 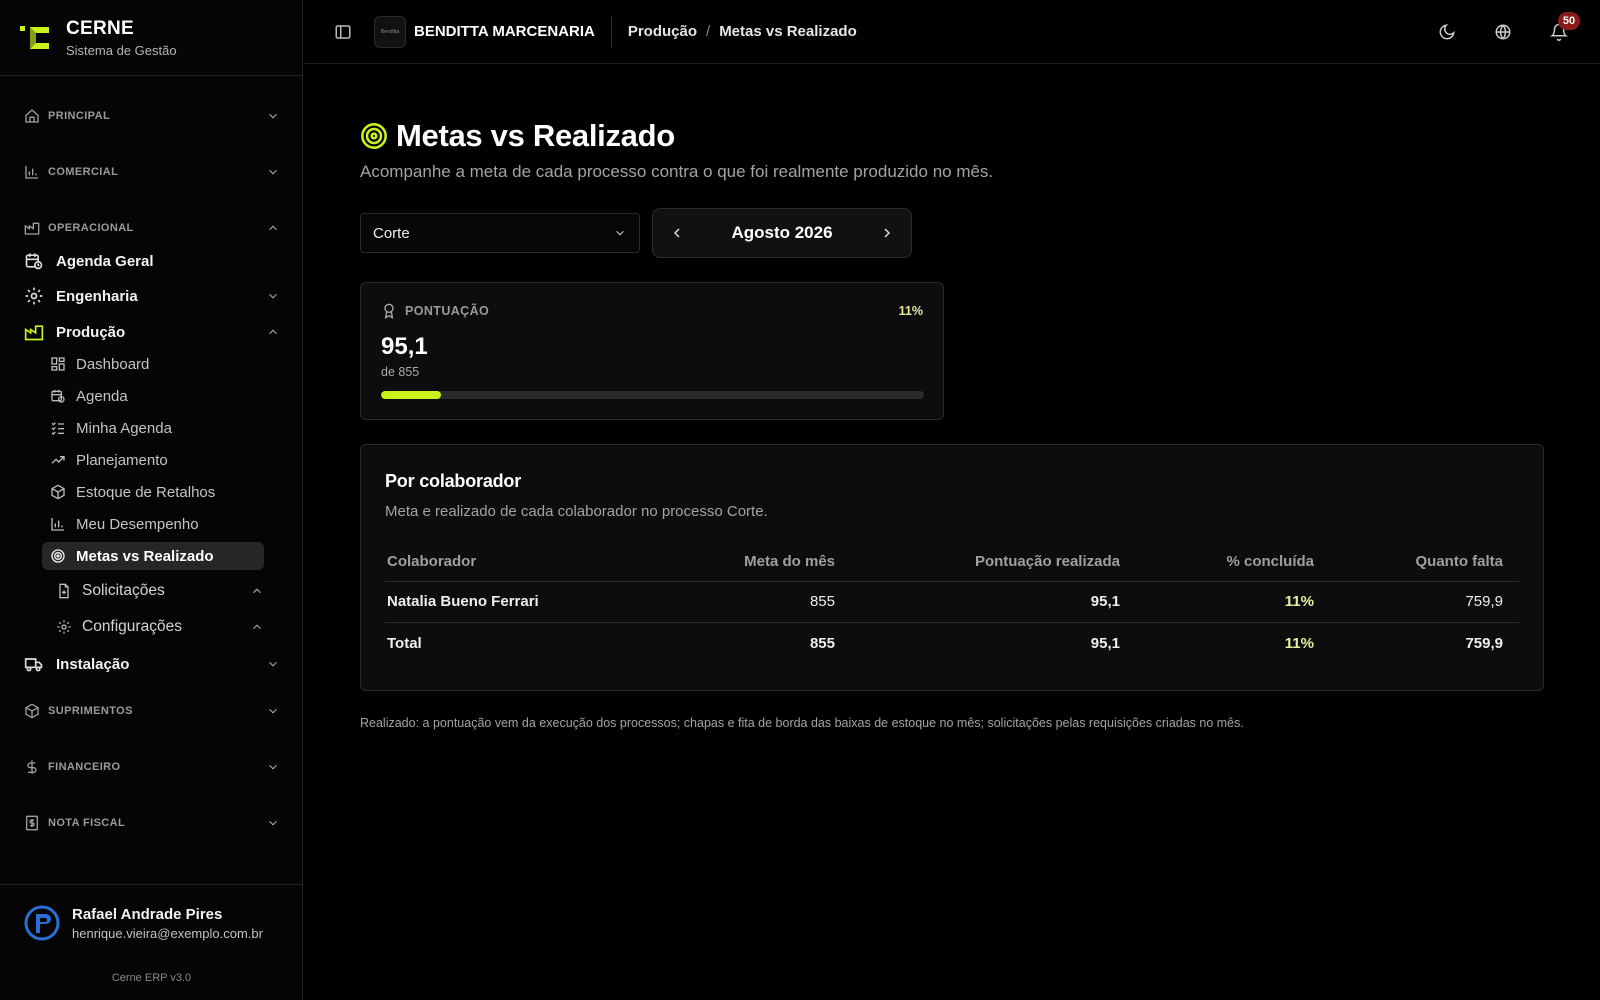 I want to click on cell-meta: 855, so click(x=760, y=602).